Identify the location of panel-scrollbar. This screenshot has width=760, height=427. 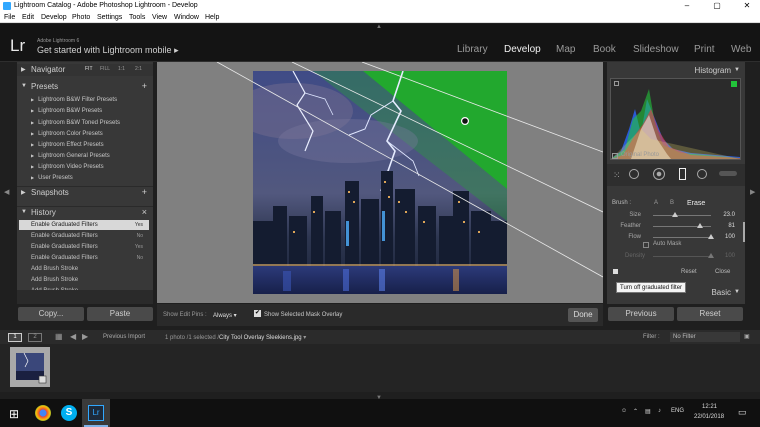
(744, 232).